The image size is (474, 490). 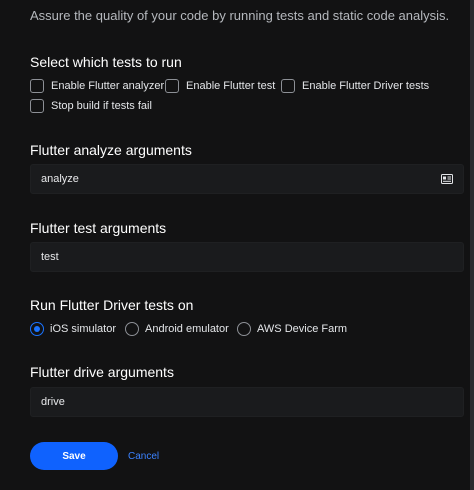 I want to click on test-arguments-value: test, so click(x=50, y=257).